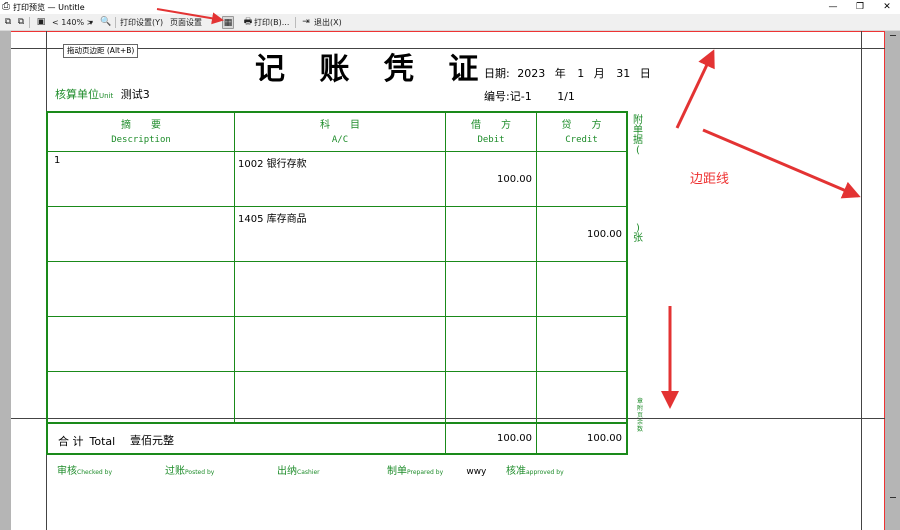  I want to click on header-description-cn: 摘 要, so click(141, 125).